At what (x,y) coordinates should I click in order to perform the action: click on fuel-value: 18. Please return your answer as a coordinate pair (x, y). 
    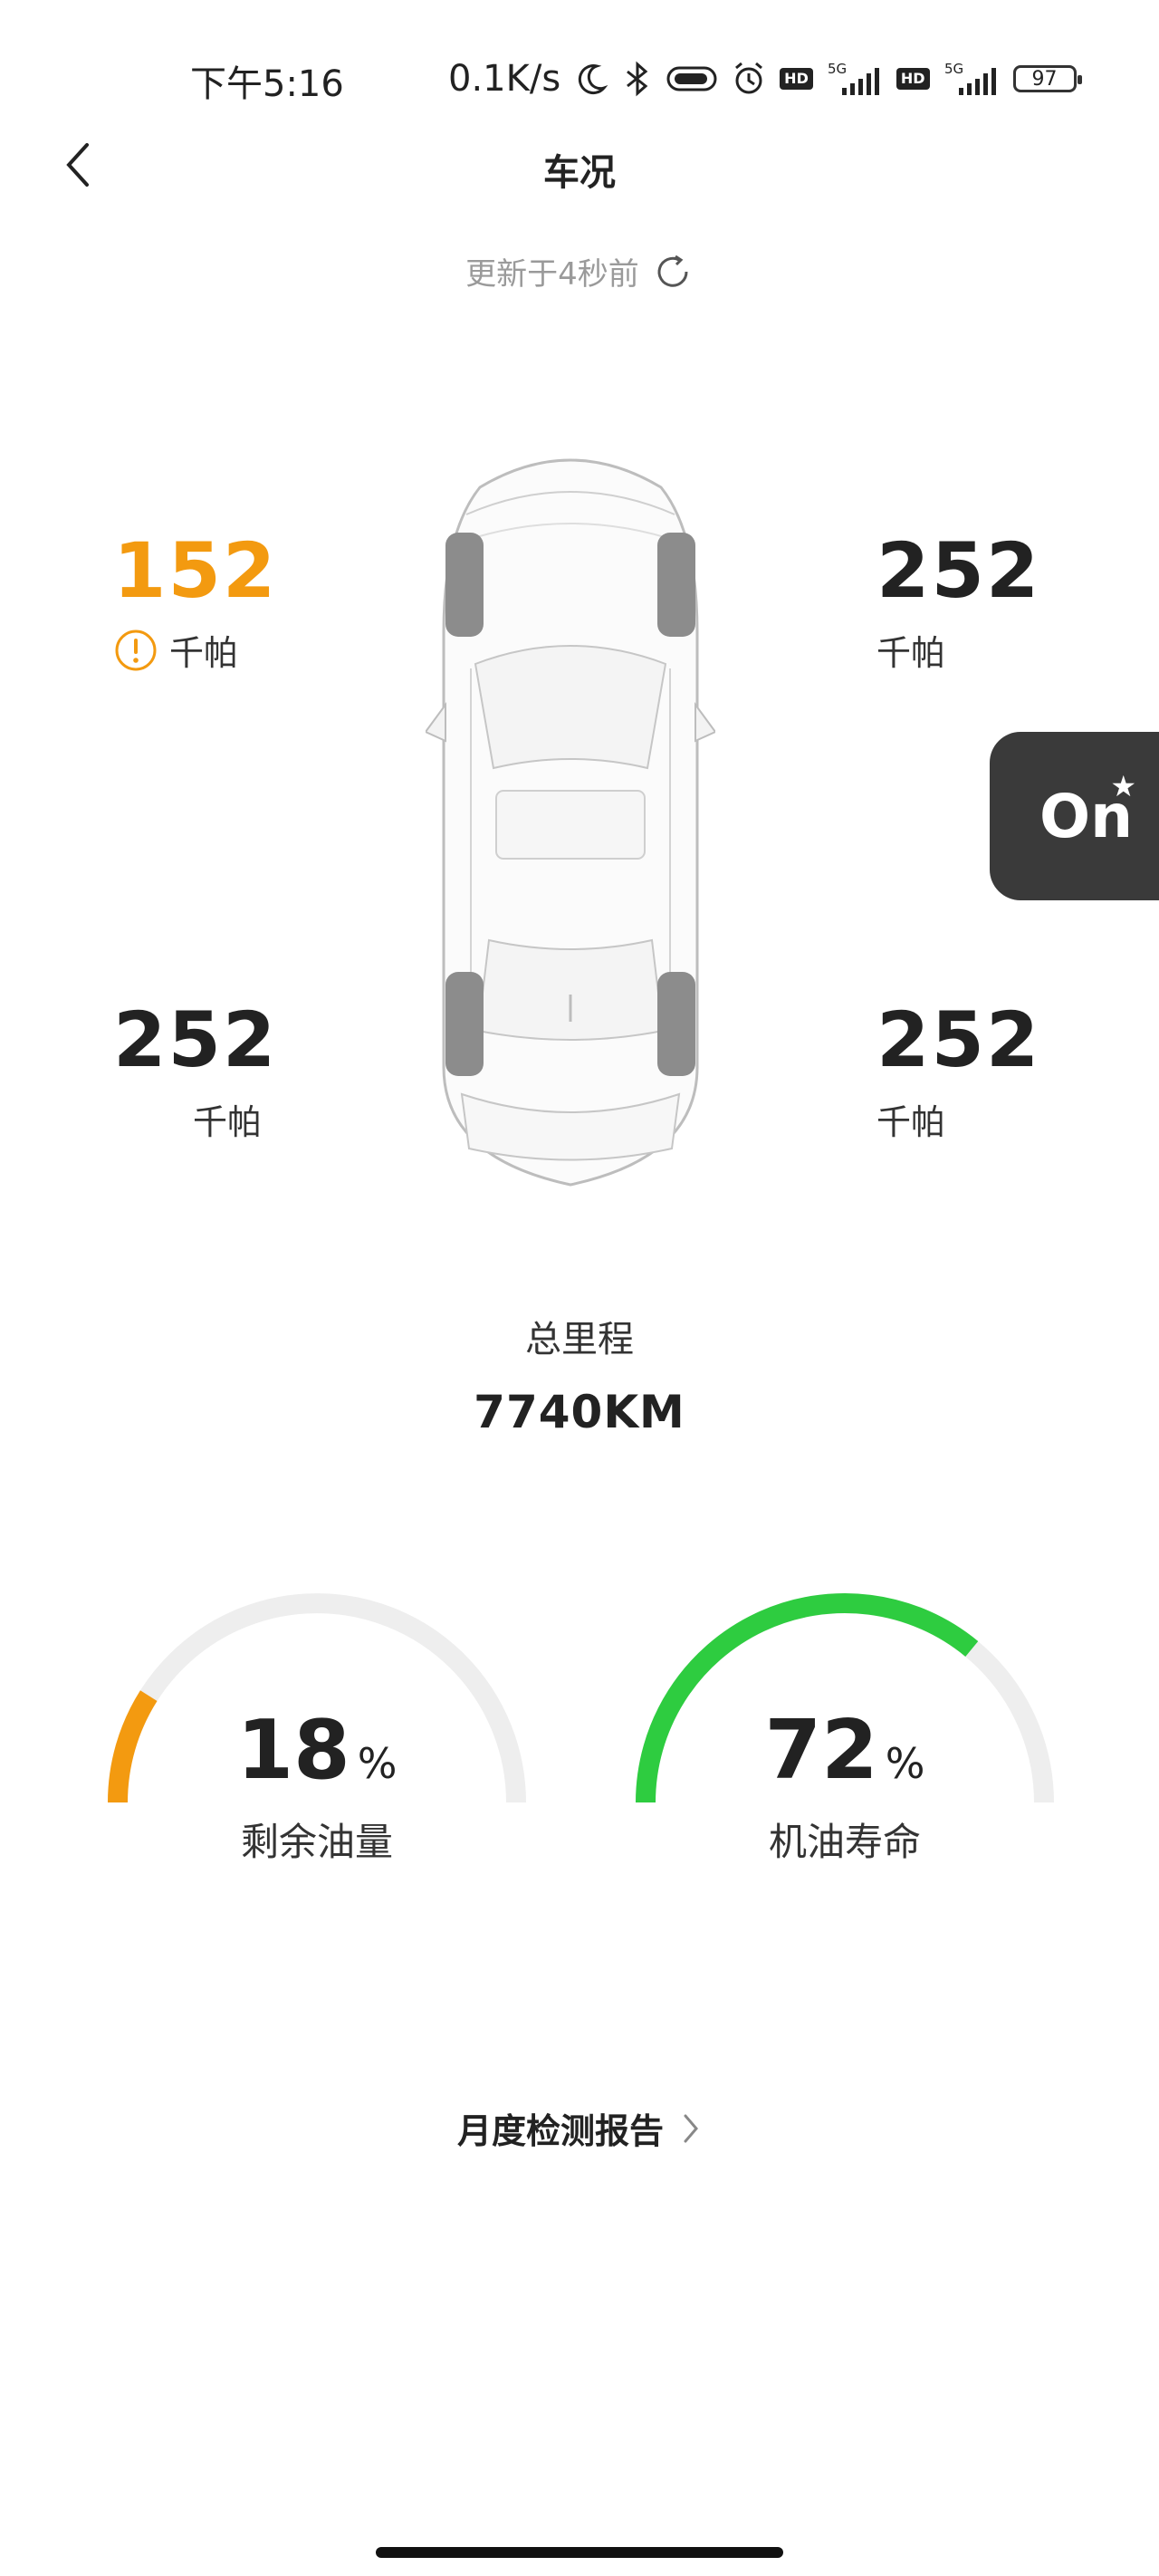
    Looking at the image, I should click on (293, 1750).